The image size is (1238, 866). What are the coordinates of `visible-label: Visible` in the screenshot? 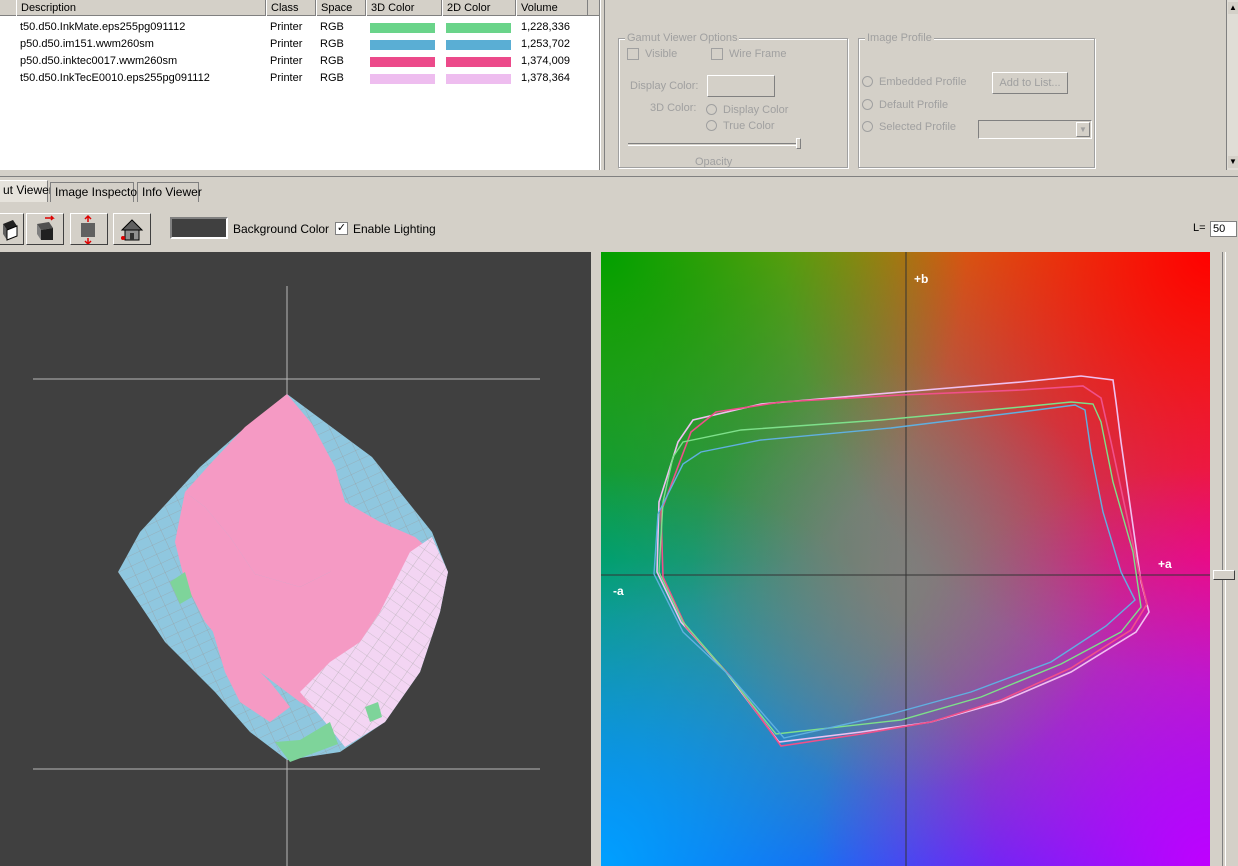 It's located at (661, 54).